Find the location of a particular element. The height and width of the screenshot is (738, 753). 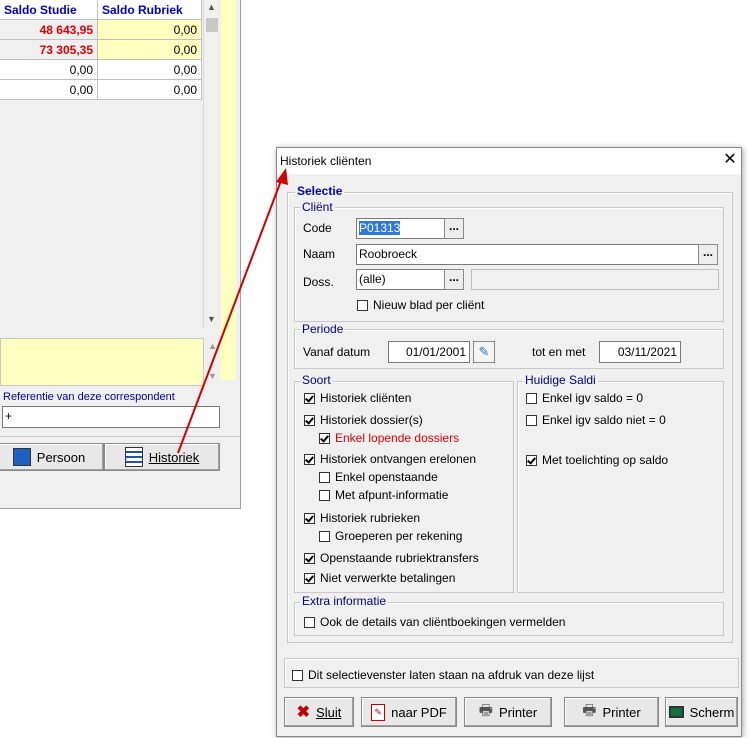

tot-date-input: 03/11/2021 is located at coordinates (640, 352).